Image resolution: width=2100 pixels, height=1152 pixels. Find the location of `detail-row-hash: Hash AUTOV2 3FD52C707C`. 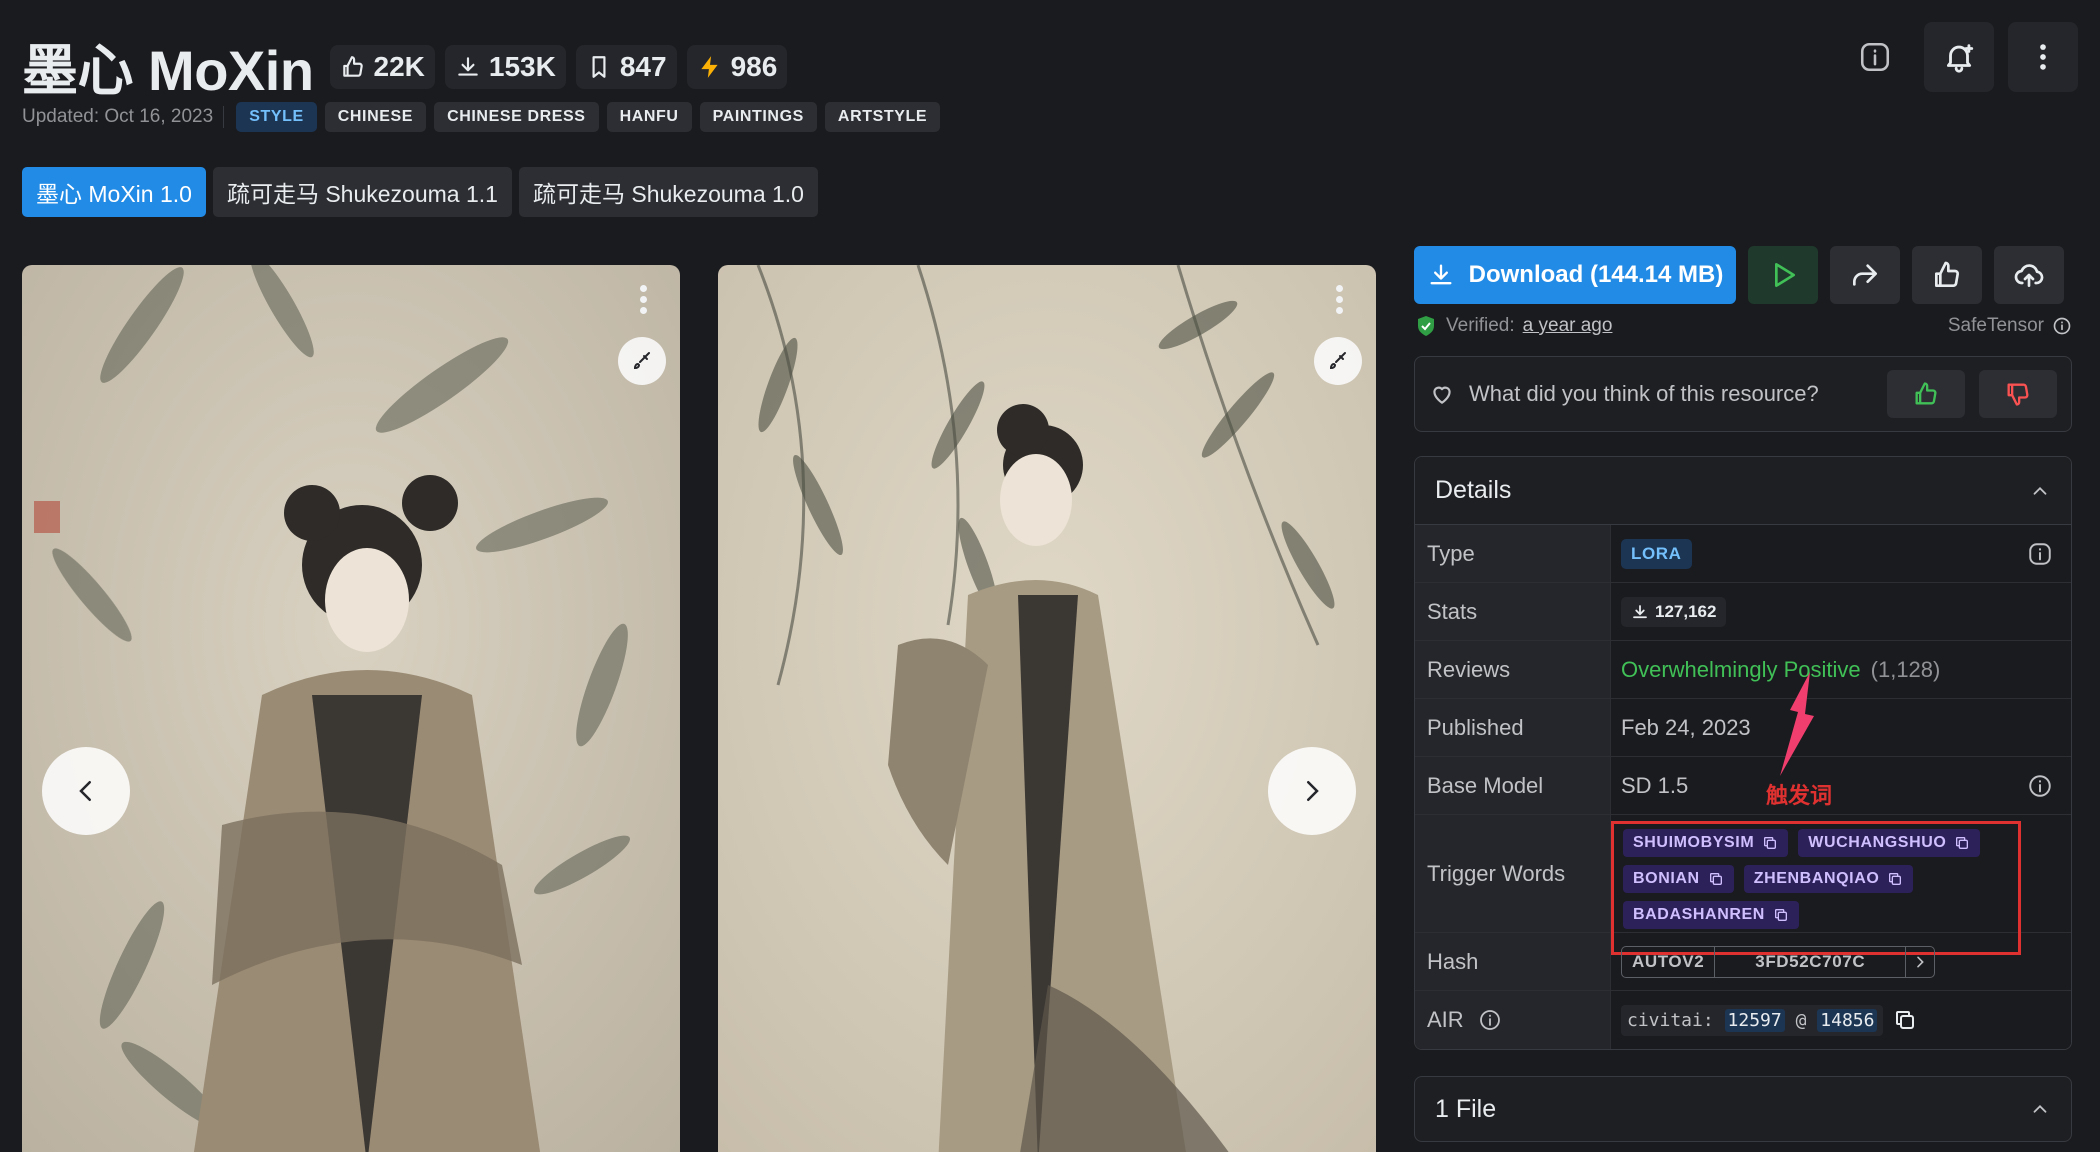

detail-row-hash: Hash AUTOV2 3FD52C707C is located at coordinates (1743, 962).